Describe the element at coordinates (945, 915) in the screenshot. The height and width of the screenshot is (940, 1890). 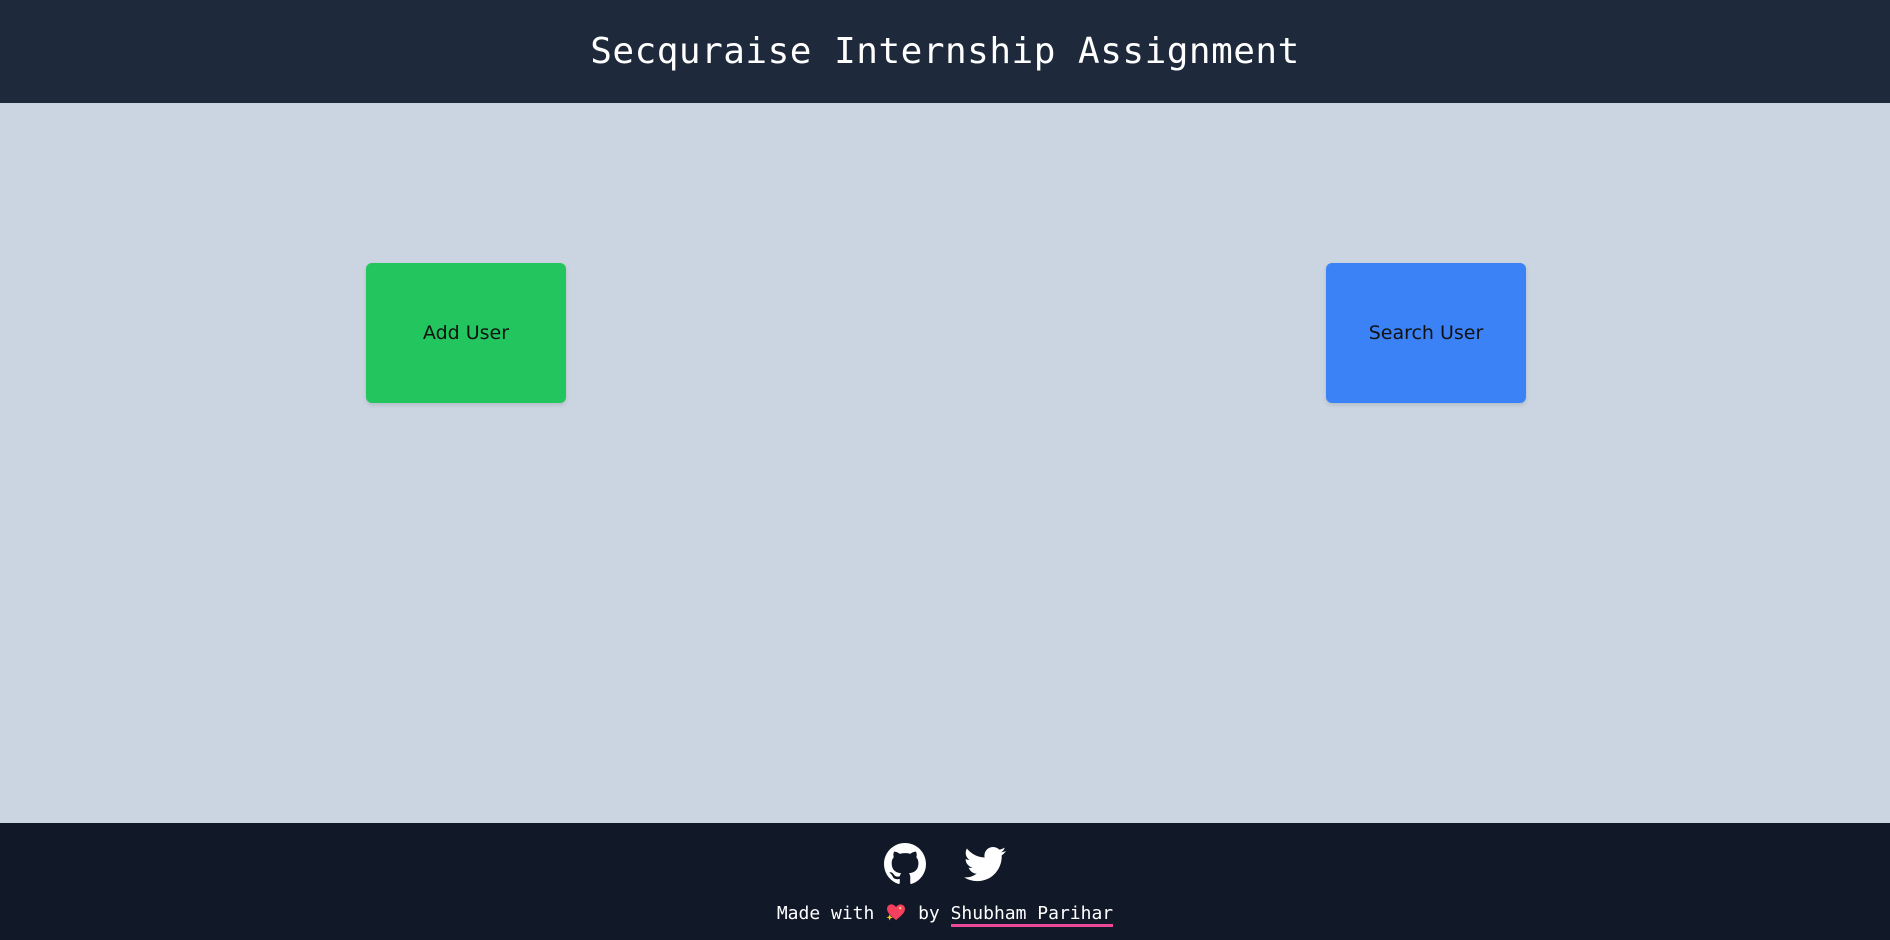
I see `footer-credit: Made with by Shubham Parihar` at that location.